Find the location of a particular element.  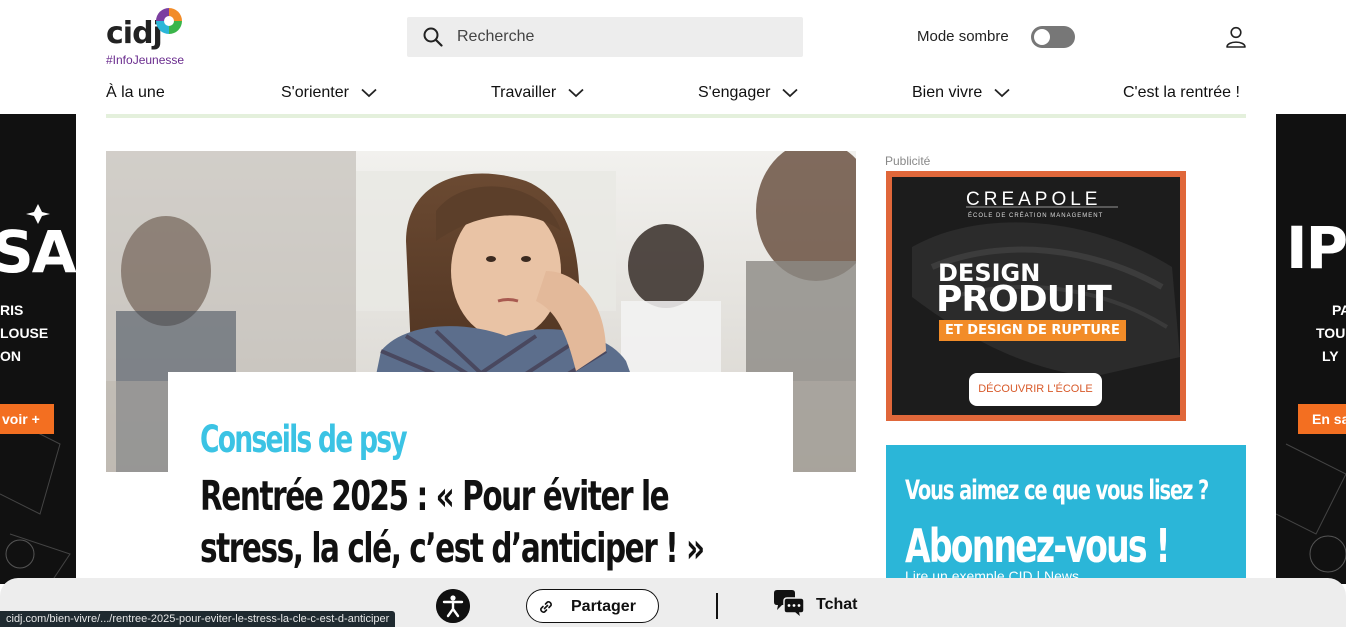

nav-label: C'est la rentrée ! is located at coordinates (1181, 92).